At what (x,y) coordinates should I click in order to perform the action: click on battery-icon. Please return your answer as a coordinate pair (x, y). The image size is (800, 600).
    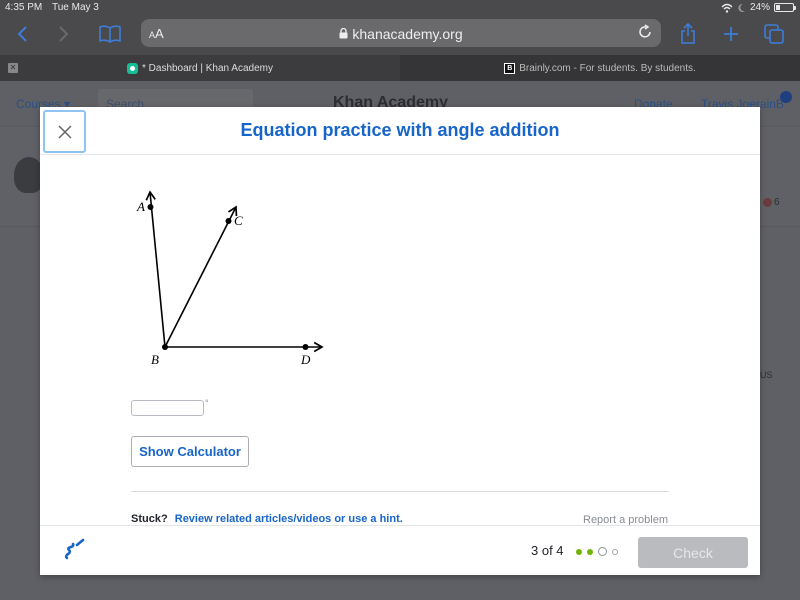
    Looking at the image, I should click on (785, 7).